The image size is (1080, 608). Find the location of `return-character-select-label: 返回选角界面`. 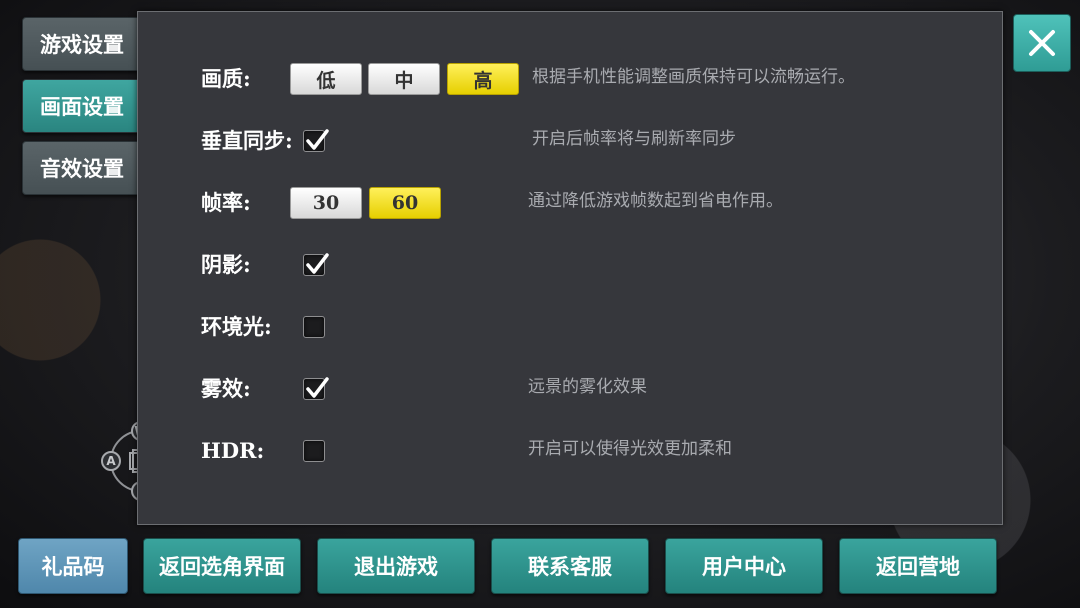

return-character-select-label: 返回选角界面 is located at coordinates (222, 566).